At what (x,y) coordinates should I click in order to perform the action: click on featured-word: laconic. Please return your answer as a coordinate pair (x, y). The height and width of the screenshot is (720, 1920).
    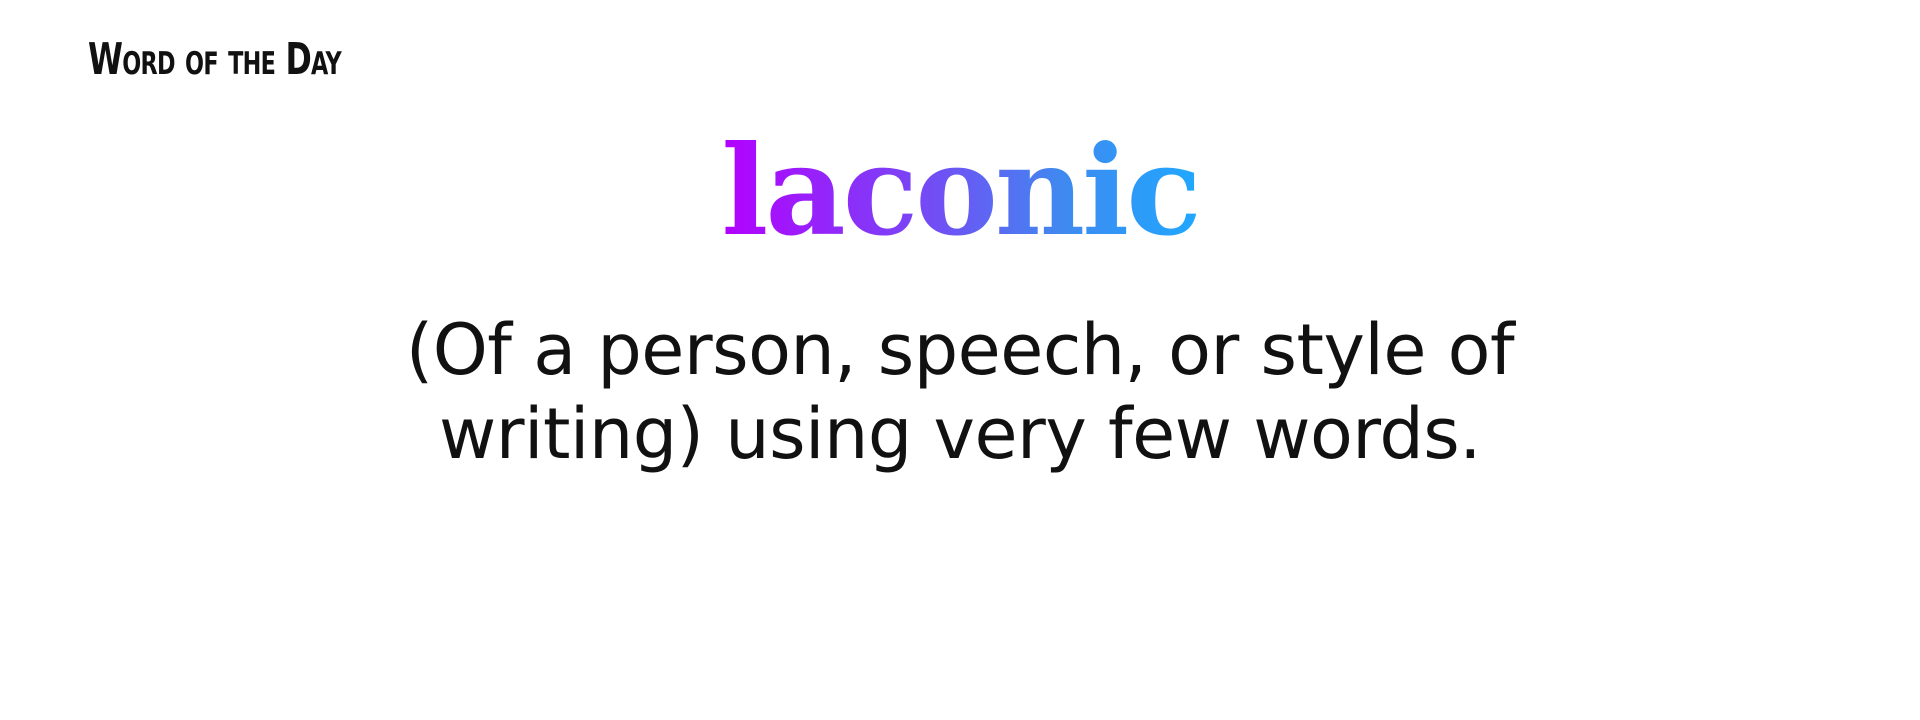
    Looking at the image, I should click on (961, 191).